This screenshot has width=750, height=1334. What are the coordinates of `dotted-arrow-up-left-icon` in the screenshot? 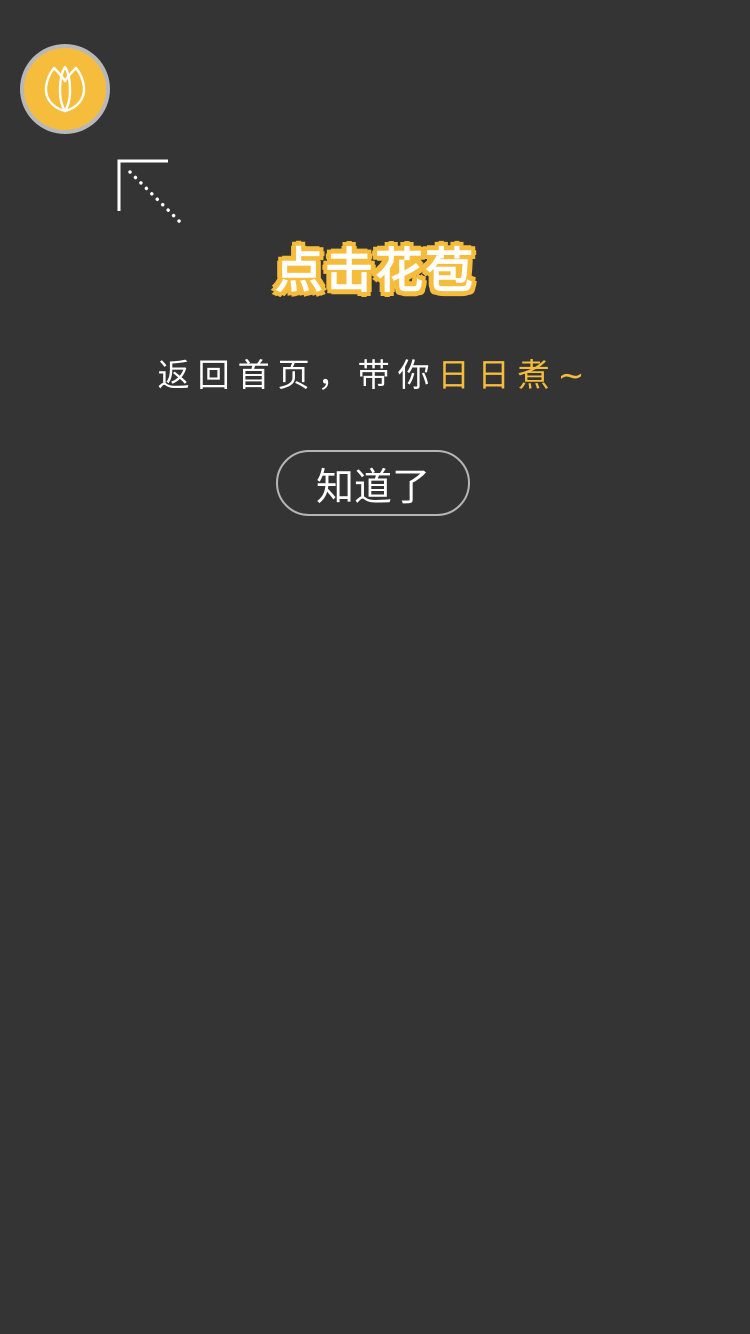 It's located at (152, 196).